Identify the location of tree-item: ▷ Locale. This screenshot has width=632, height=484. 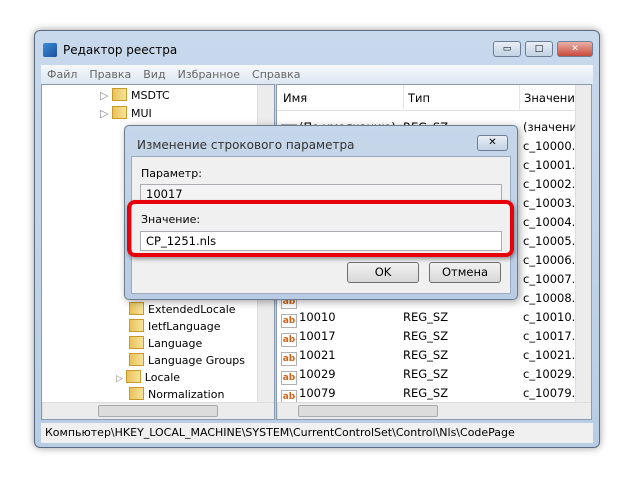
(148, 377).